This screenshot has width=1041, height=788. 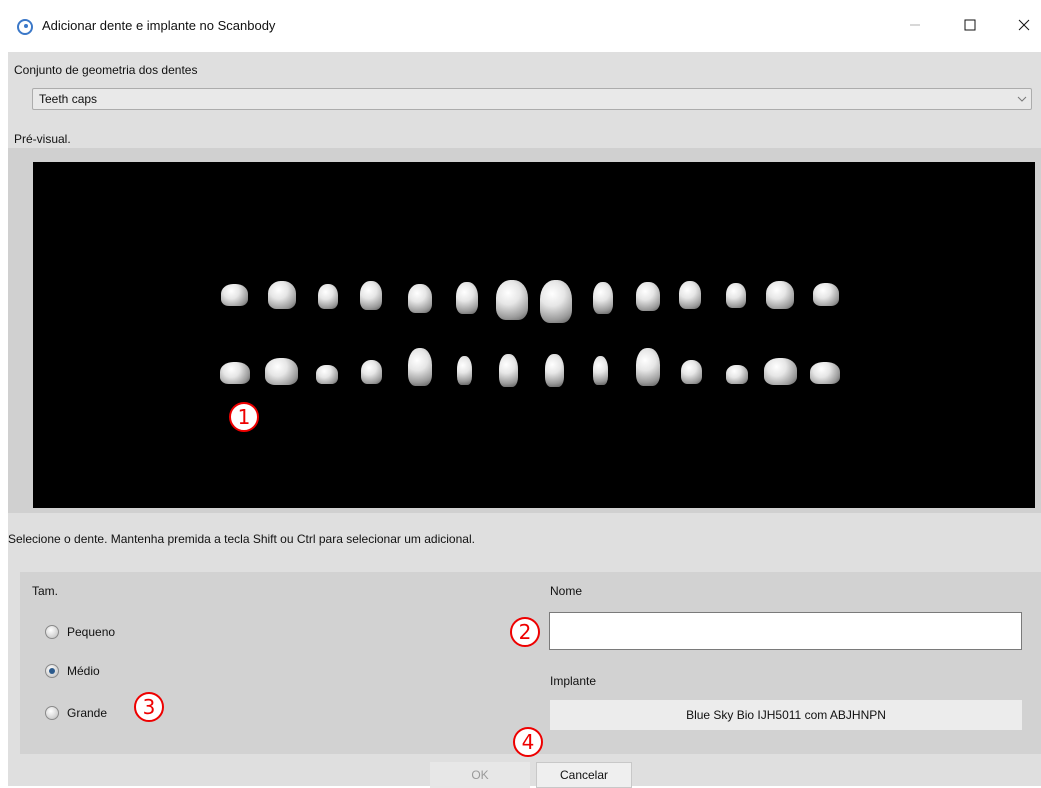 What do you see at coordinates (244, 417) in the screenshot?
I see `callout-1: 1` at bounding box center [244, 417].